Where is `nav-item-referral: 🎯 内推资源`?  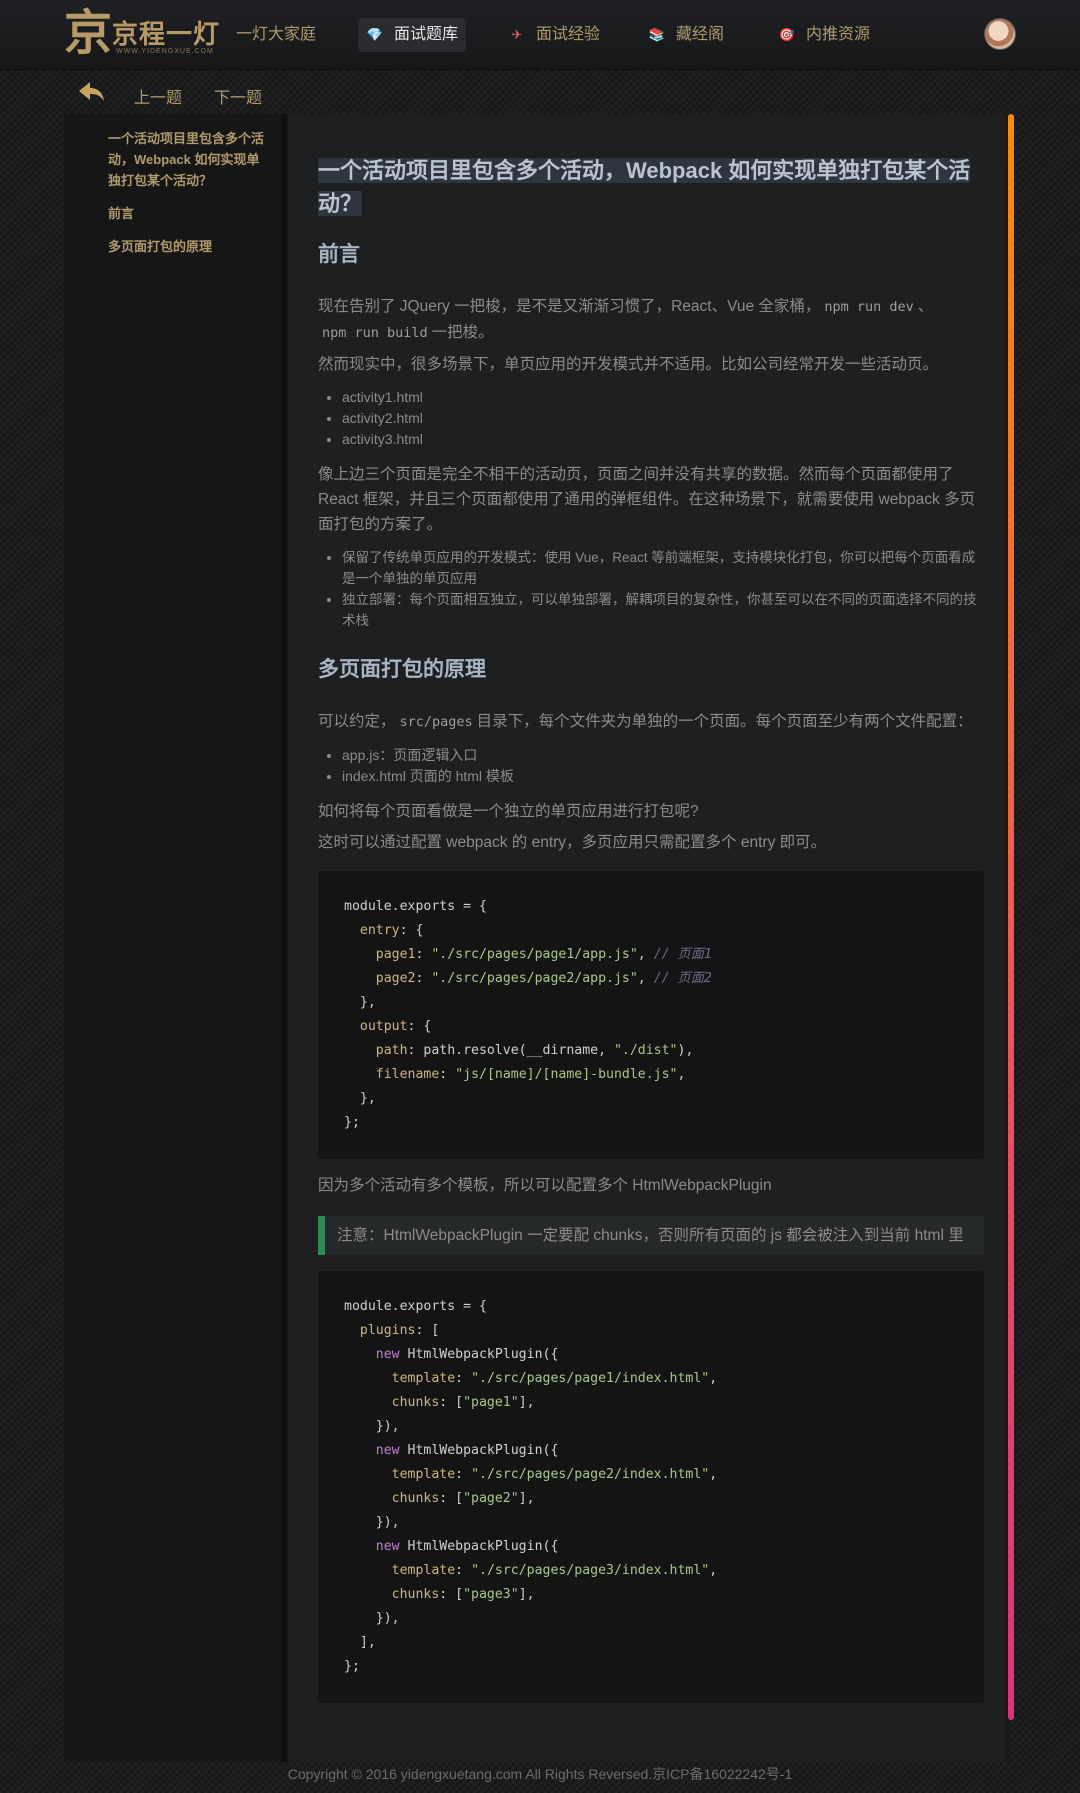
nav-item-referral: 🎯 内推资源 is located at coordinates (824, 35).